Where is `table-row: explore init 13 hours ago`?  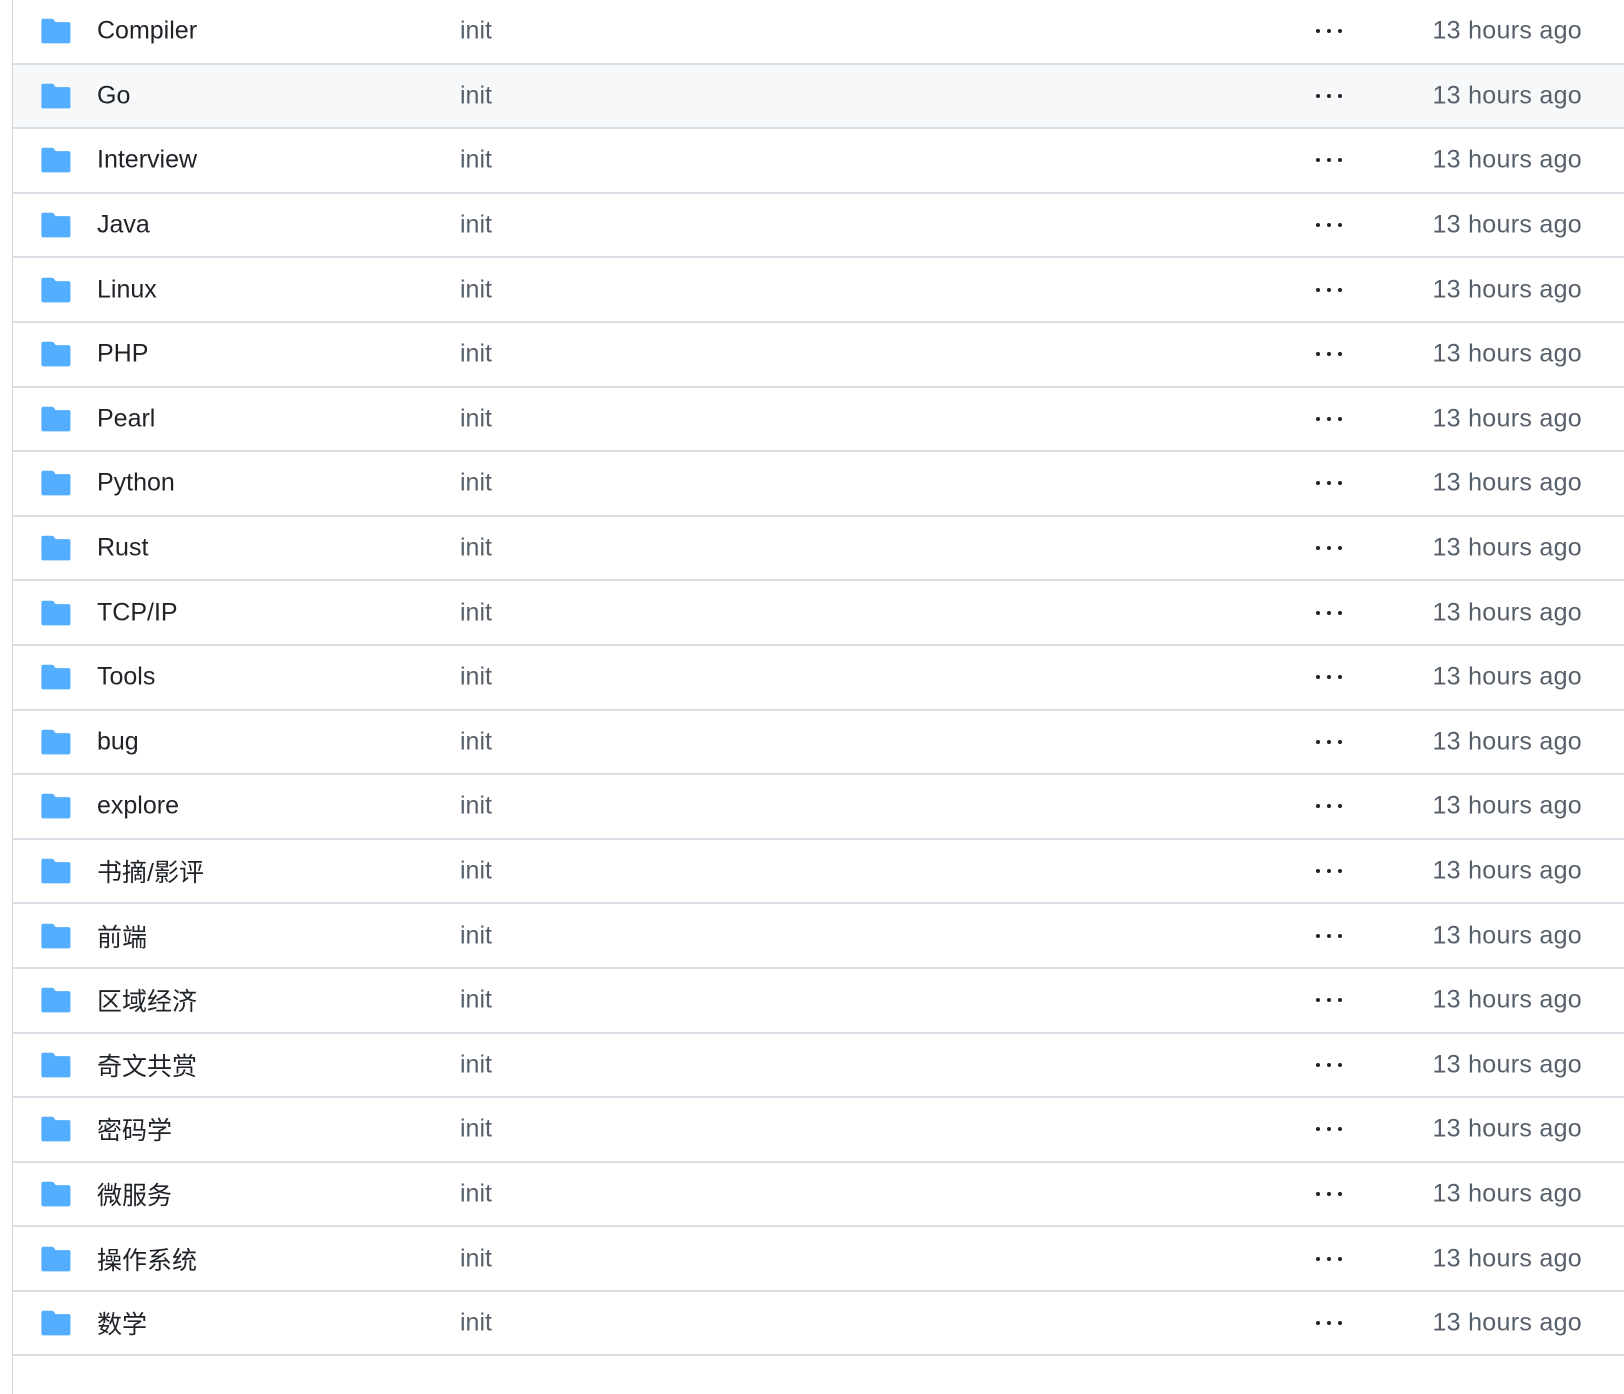
table-row: explore init 13 hours ago is located at coordinates (818, 807).